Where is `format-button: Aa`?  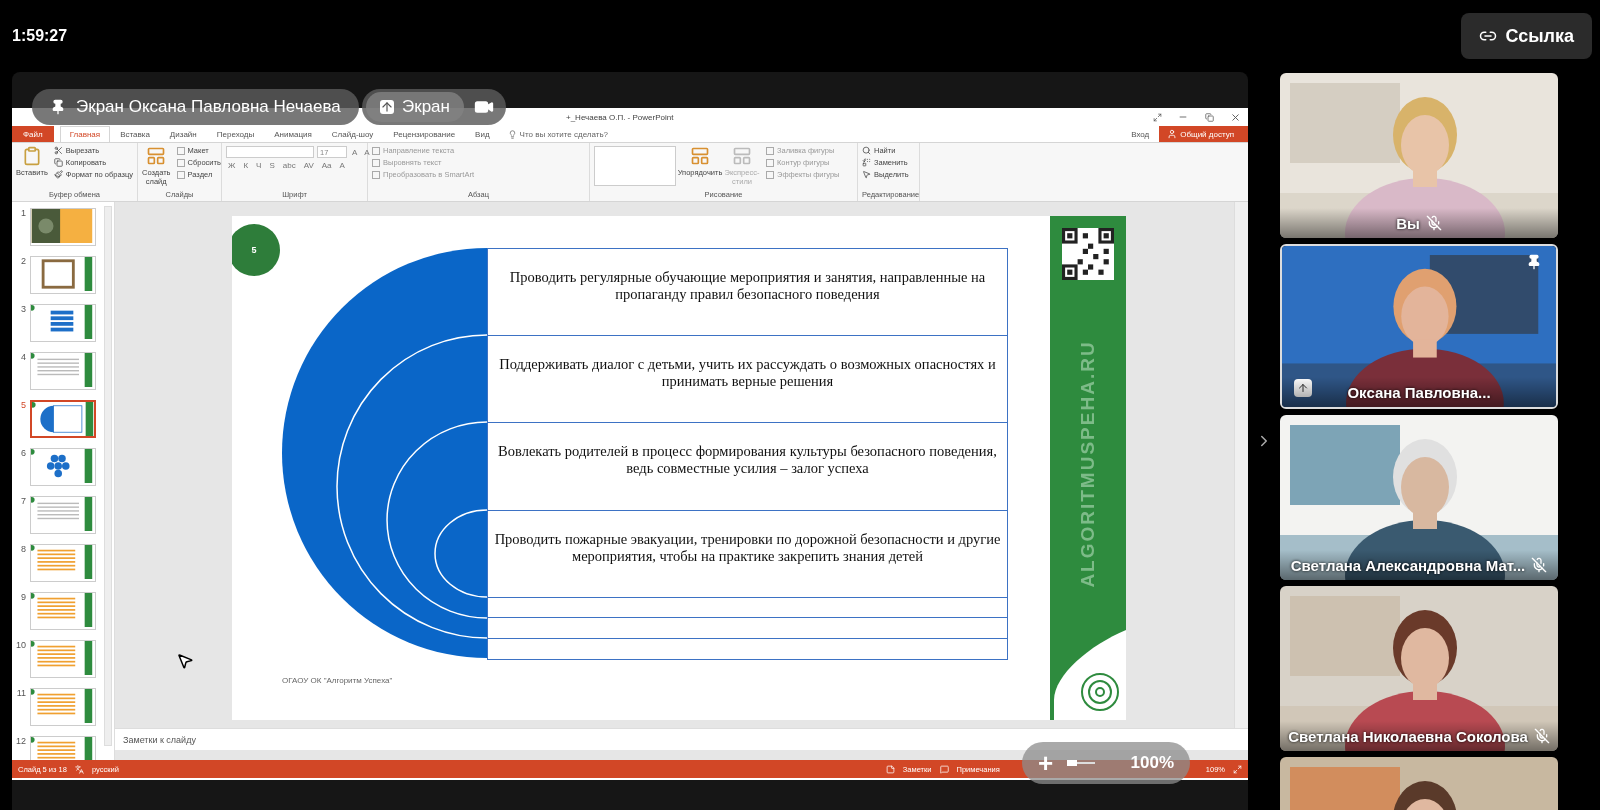
format-button: Aa is located at coordinates (326, 165).